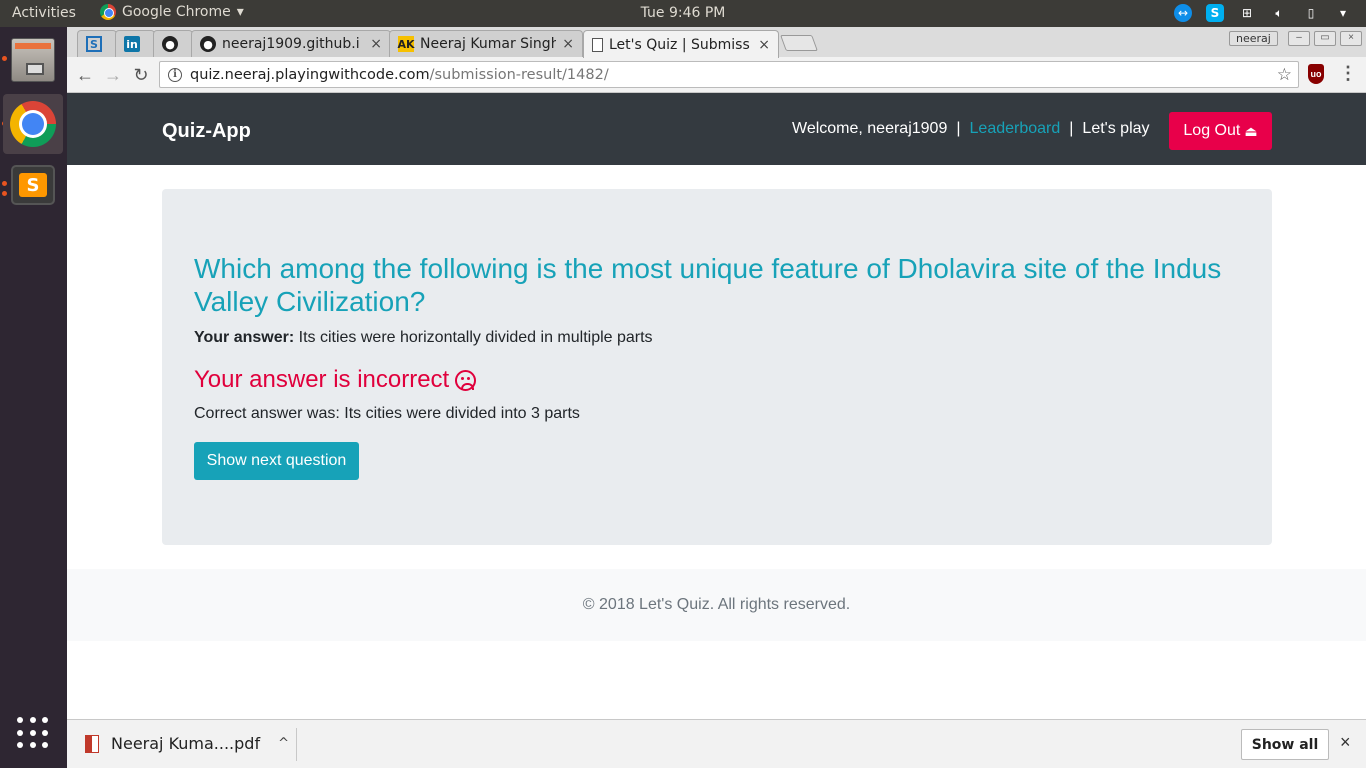  I want to click on logout-label: Log Out, so click(1212, 130).